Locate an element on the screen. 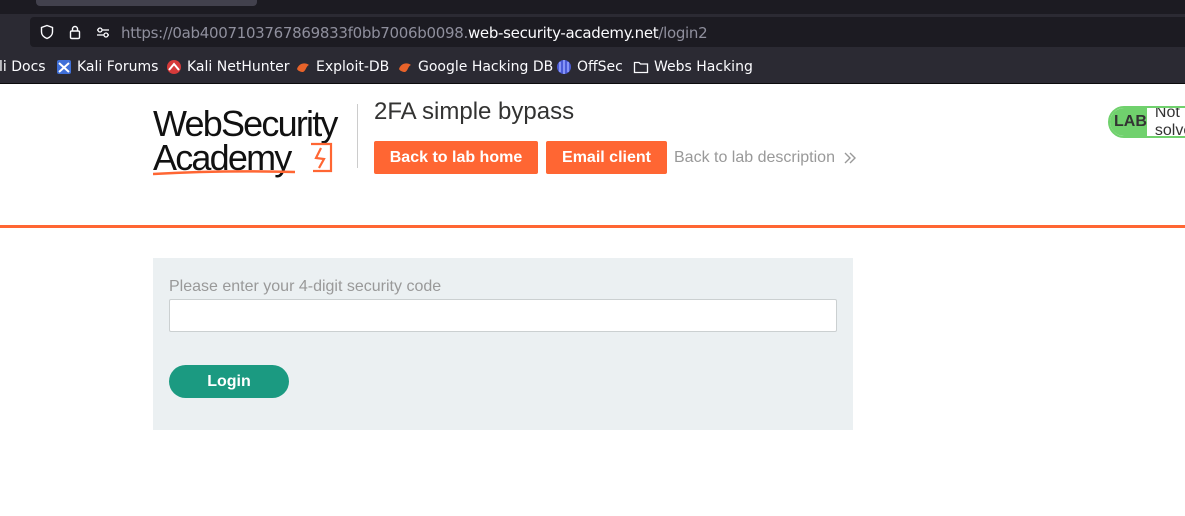  lab-status-badge: LAB Not solved is located at coordinates (1146, 122).